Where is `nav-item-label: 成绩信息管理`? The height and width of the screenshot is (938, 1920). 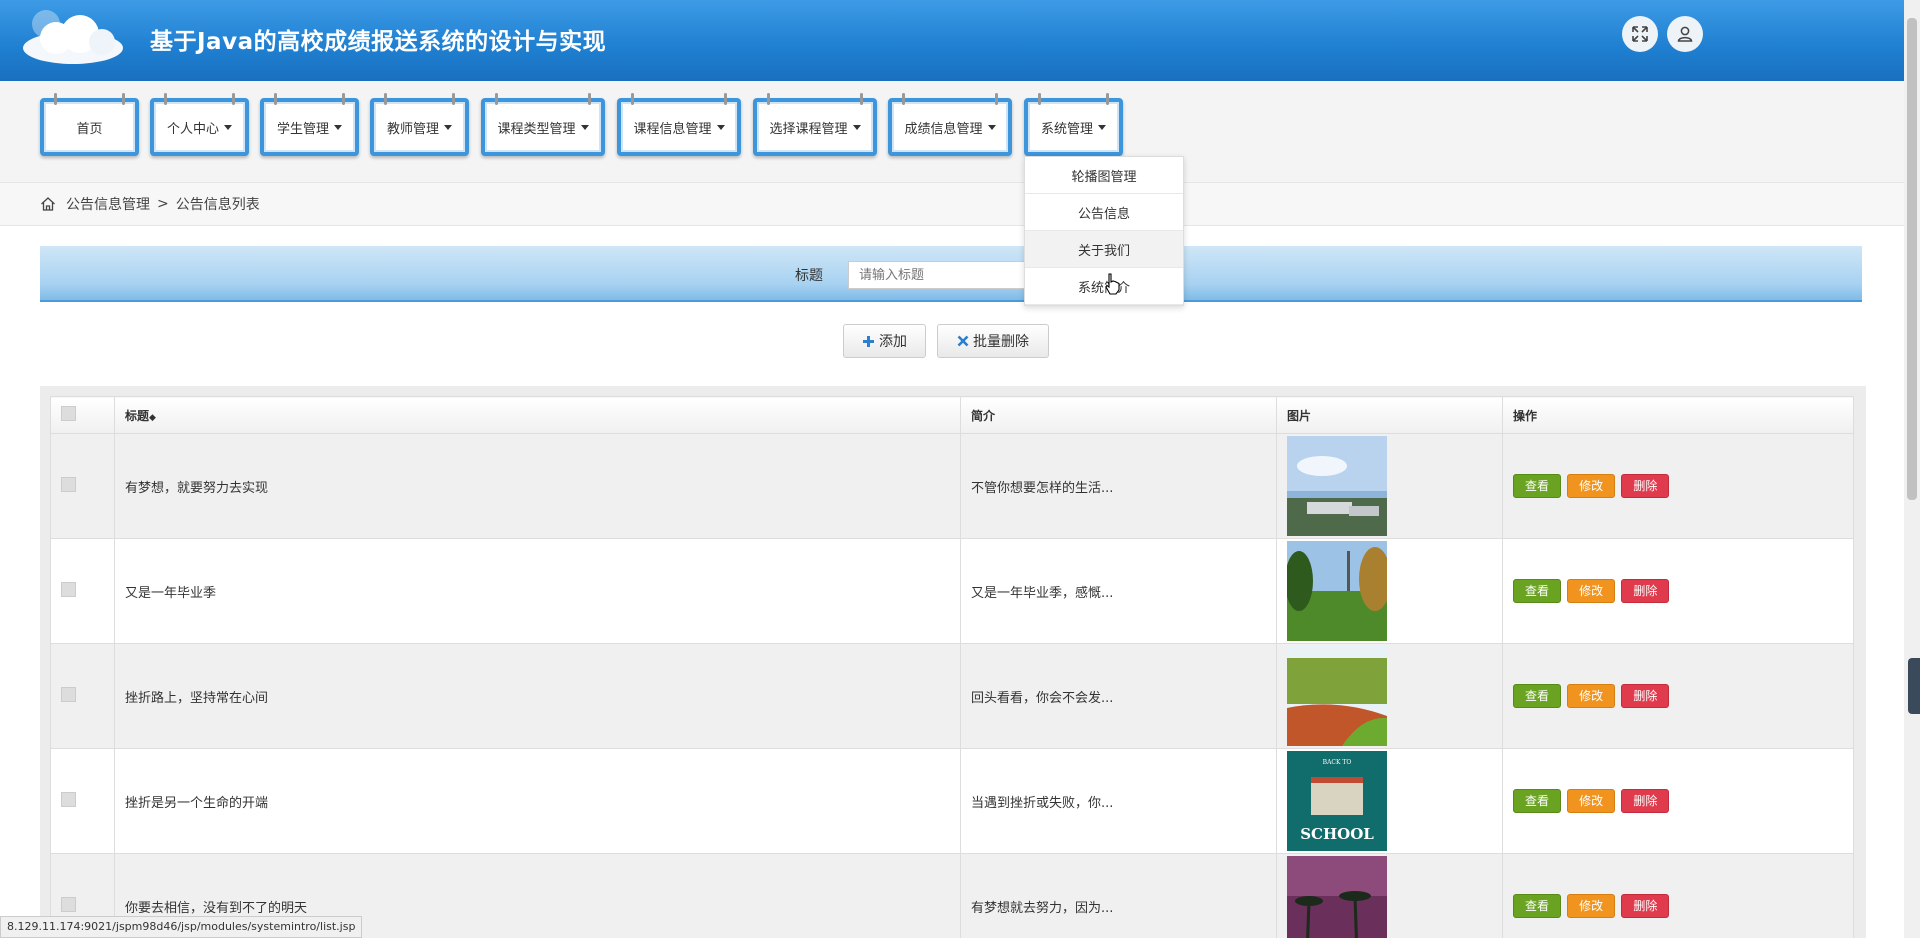
nav-item-label: 成绩信息管理 is located at coordinates (943, 129).